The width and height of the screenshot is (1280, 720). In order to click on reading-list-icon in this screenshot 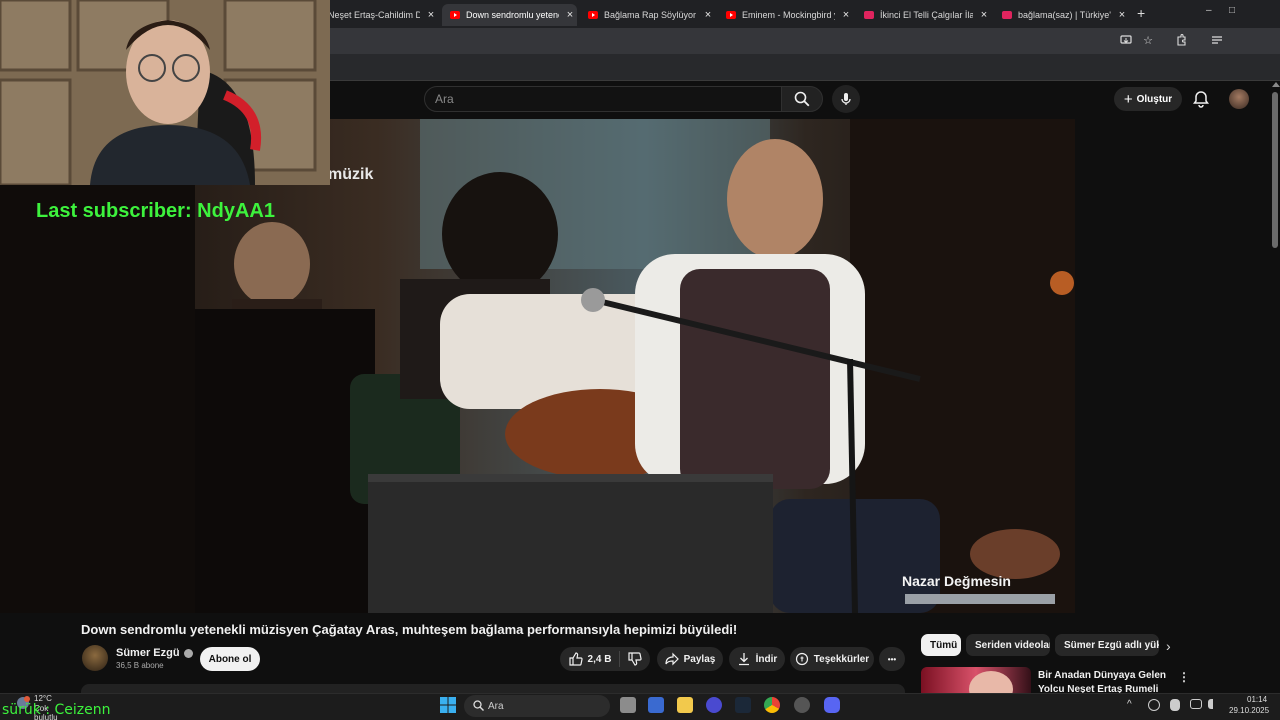, I will do `click(1217, 41)`.